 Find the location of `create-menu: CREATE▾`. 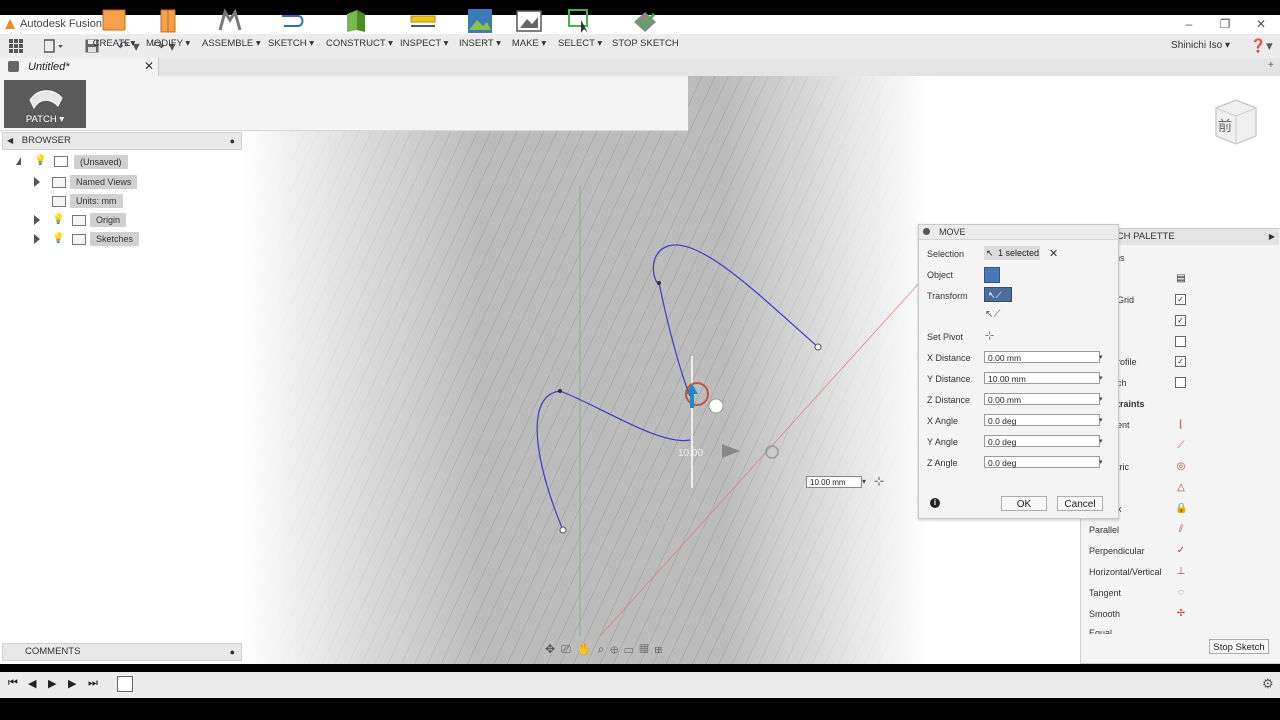

create-menu: CREATE▾ is located at coordinates (114, 27).